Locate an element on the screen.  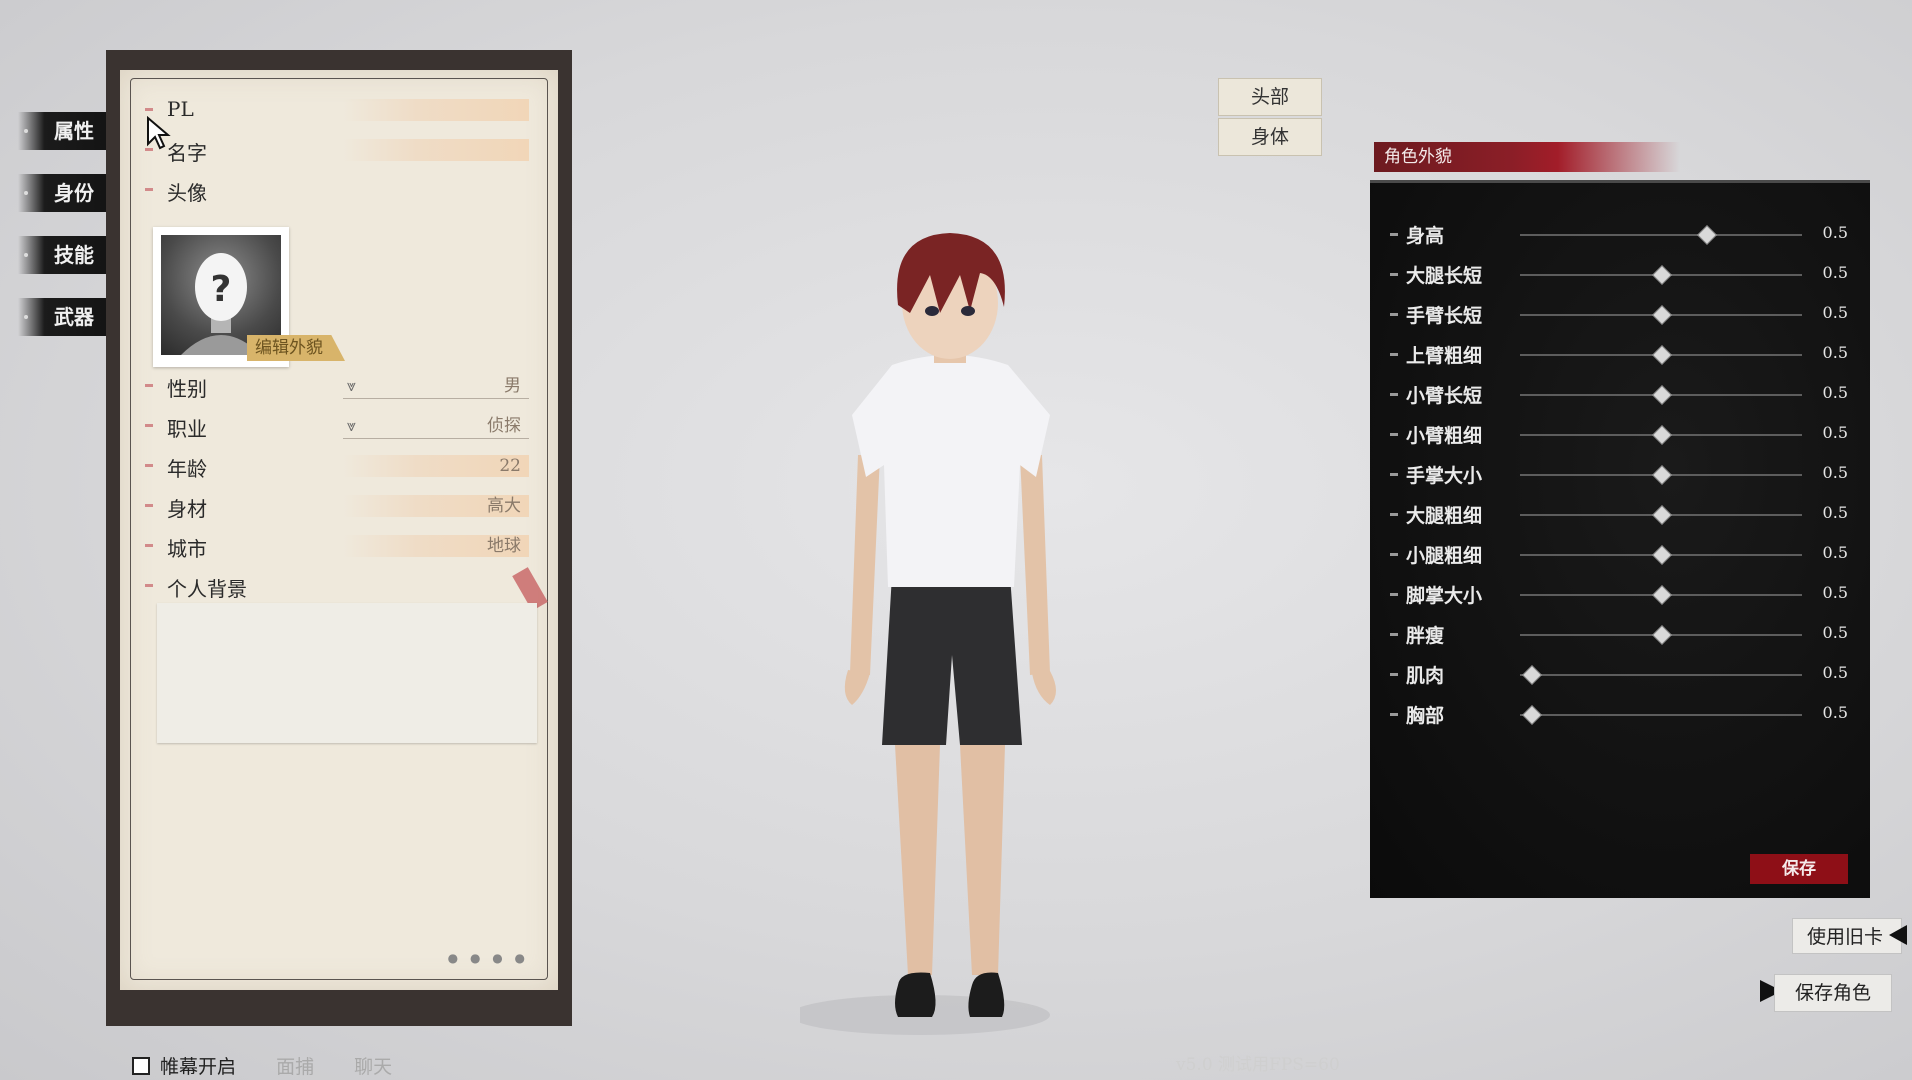
slider-row: 脚掌大小 0.5 is located at coordinates (1619, 594).